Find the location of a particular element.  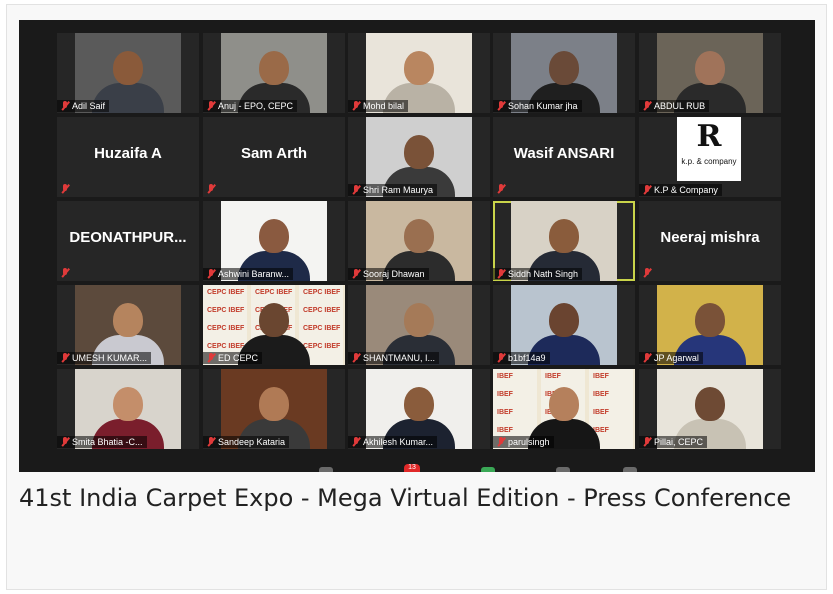

participant-tile: Neeraj mishra is located at coordinates (710, 241).